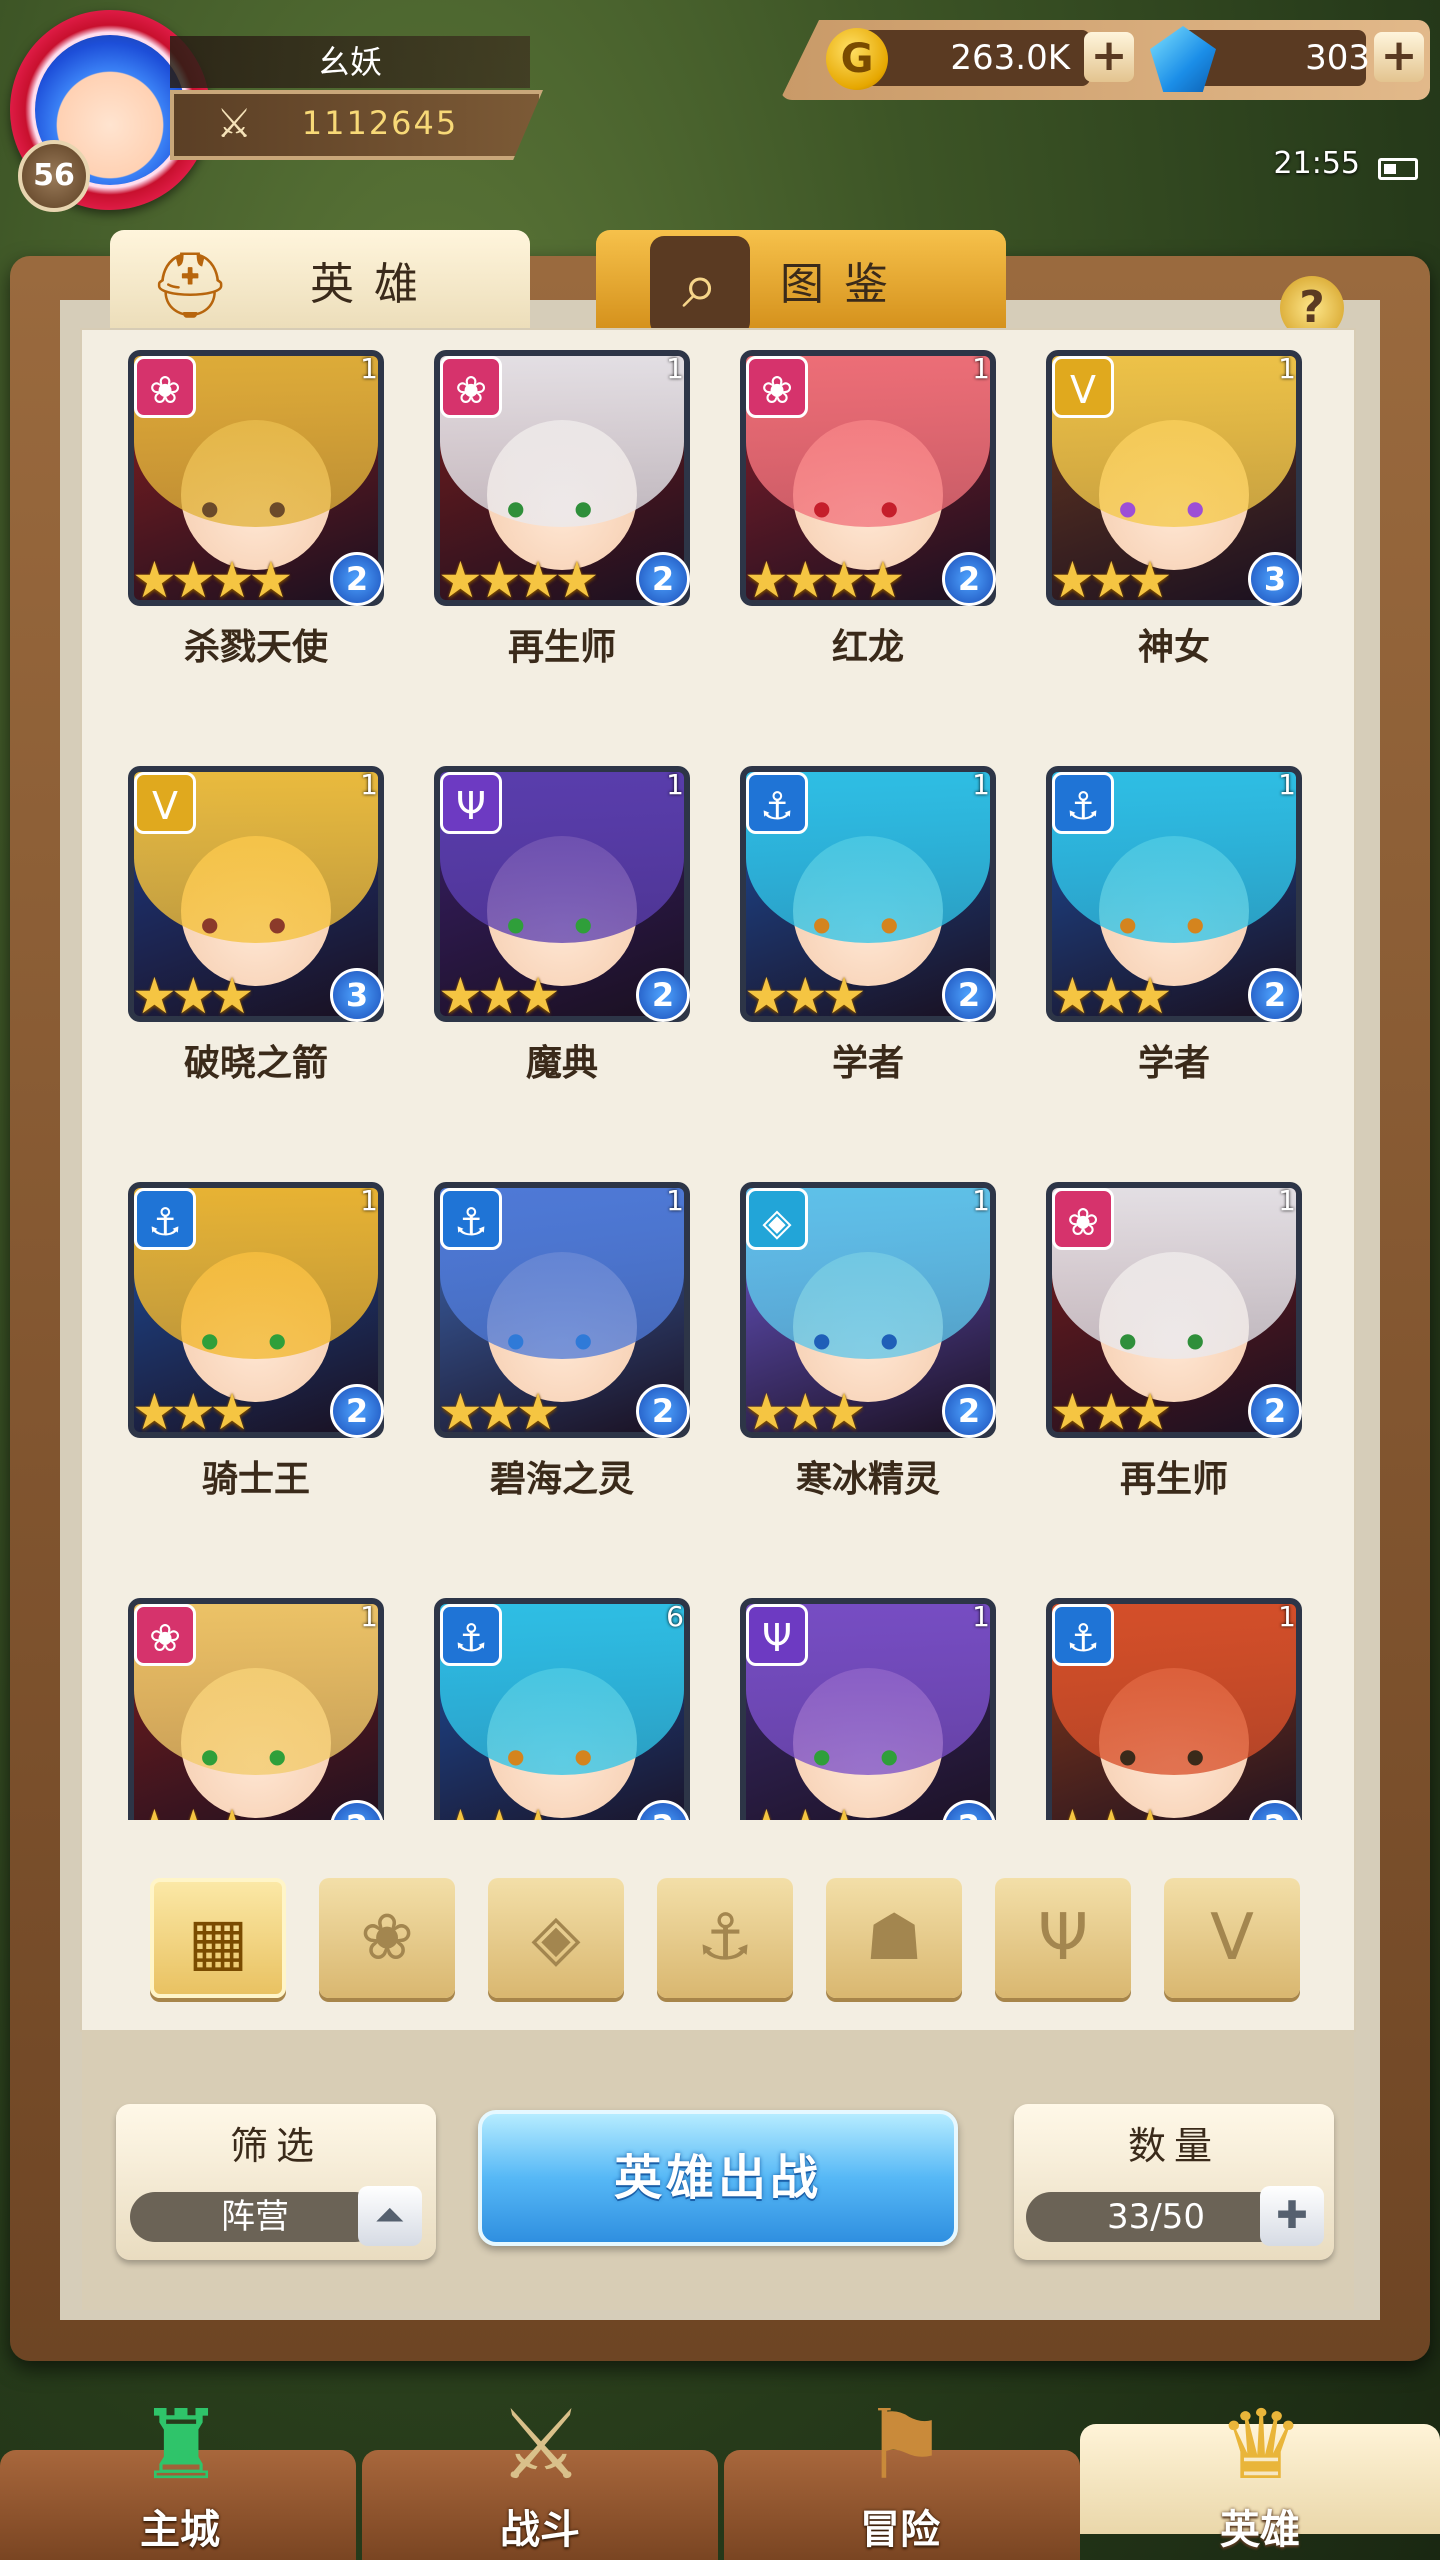  Describe the element at coordinates (1173, 647) in the screenshot. I see `hero-name: 神女` at that location.